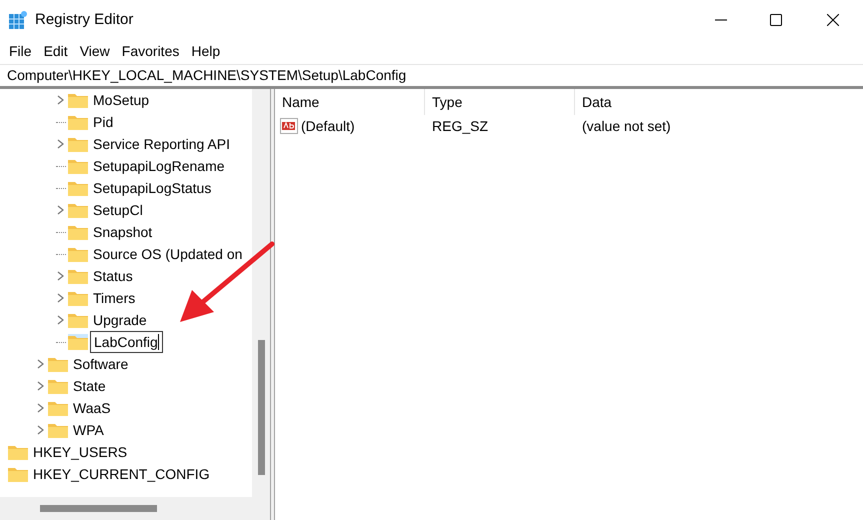 This screenshot has height=520, width=863. What do you see at coordinates (103, 122) in the screenshot?
I see `tree-item: Pid` at bounding box center [103, 122].